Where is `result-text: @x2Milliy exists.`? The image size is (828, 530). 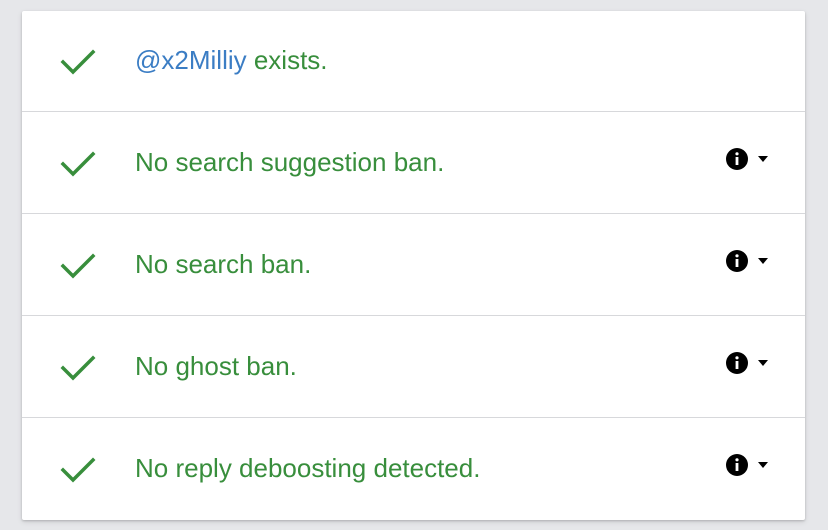 result-text: @x2Milliy exists. is located at coordinates (231, 60).